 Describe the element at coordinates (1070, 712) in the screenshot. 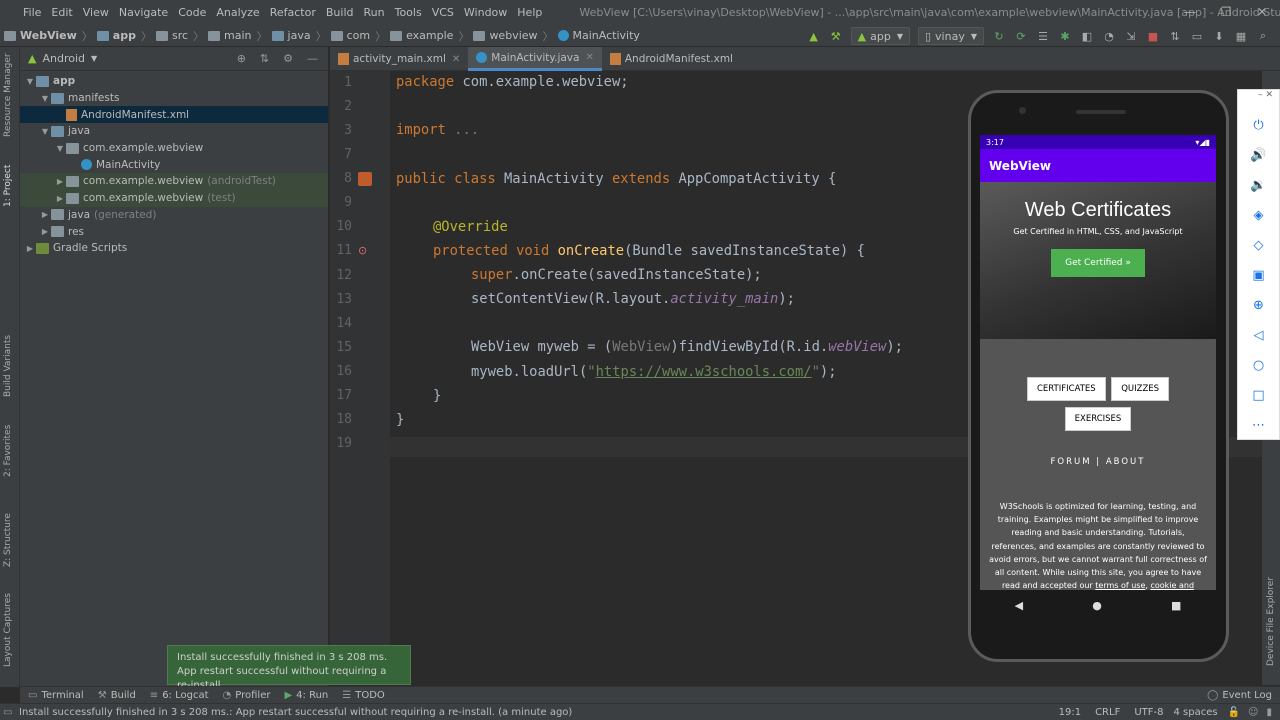

I see `caret-position: 19:1` at that location.